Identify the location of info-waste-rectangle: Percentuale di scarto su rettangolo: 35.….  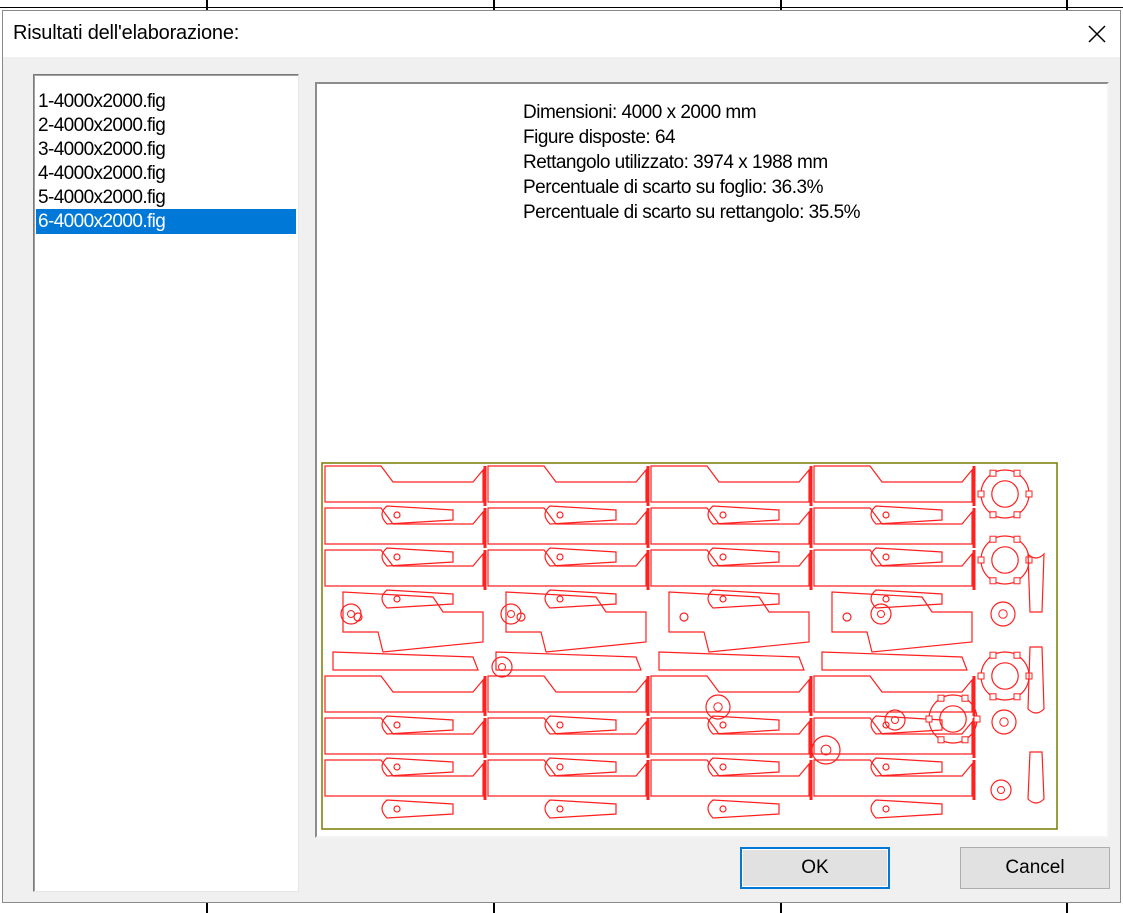
(692, 212).